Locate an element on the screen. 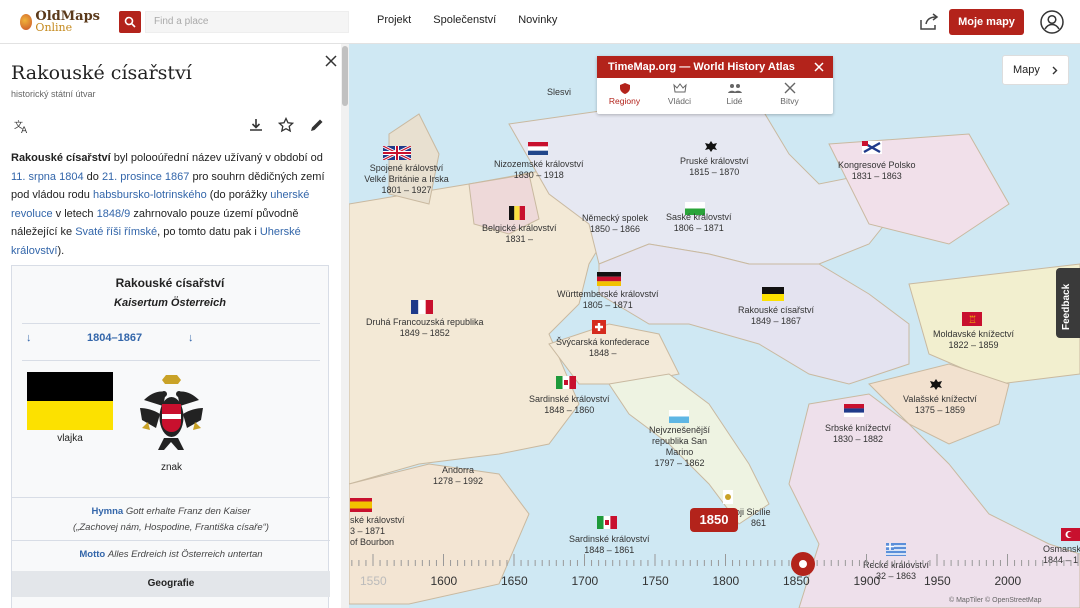  timeline-ruler is located at coordinates (714, 559).